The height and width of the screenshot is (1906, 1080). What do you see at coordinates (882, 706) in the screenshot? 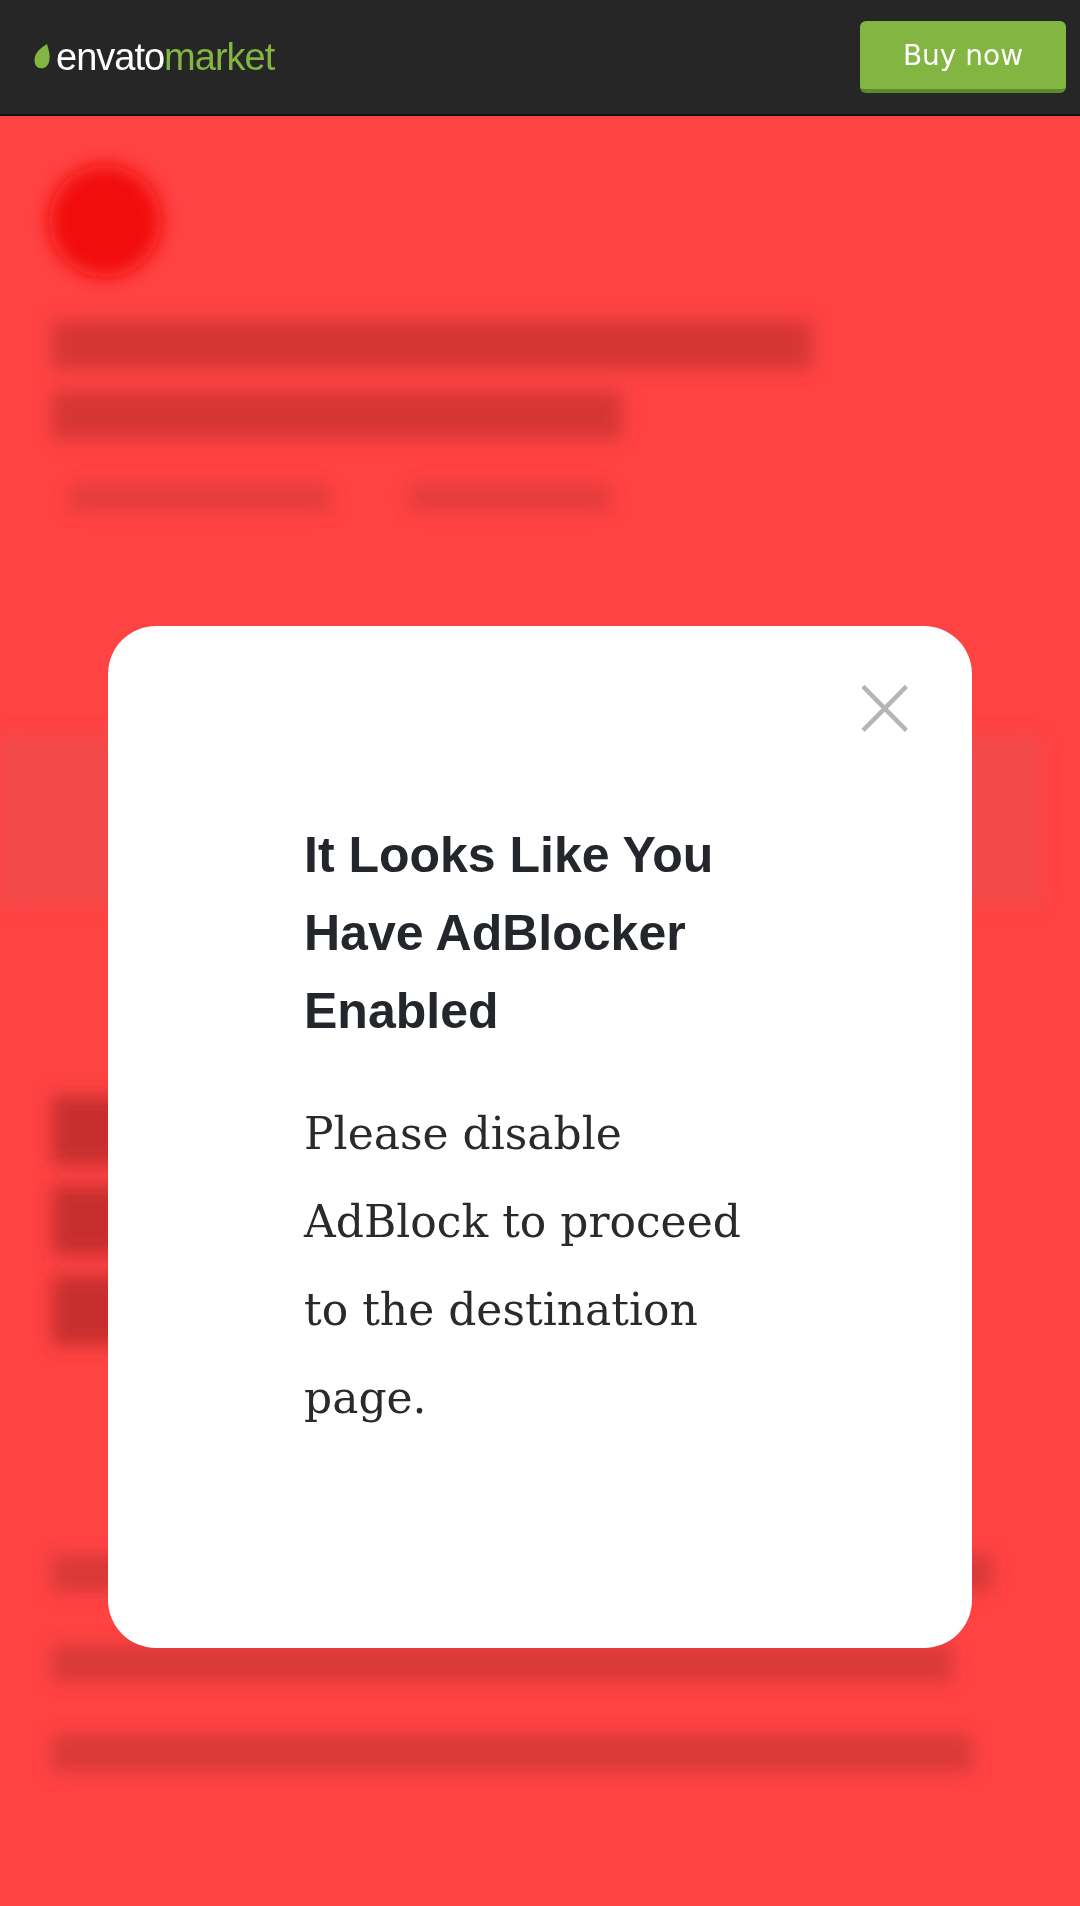
I see `close-button: ×` at bounding box center [882, 706].